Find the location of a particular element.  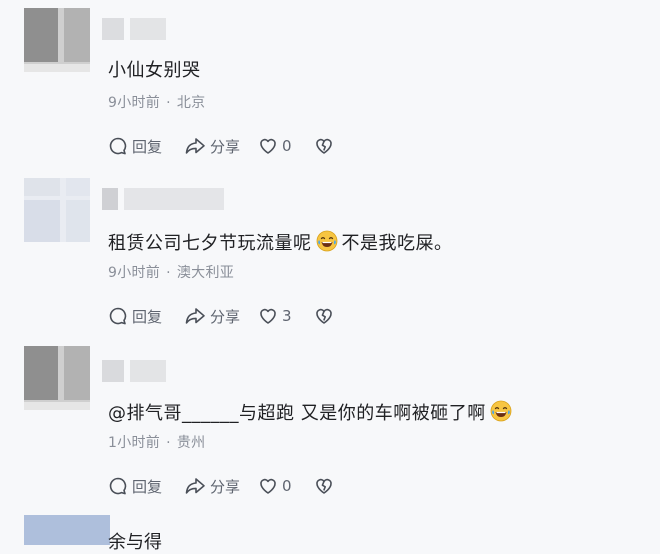

like-button: 3 is located at coordinates (275, 316).